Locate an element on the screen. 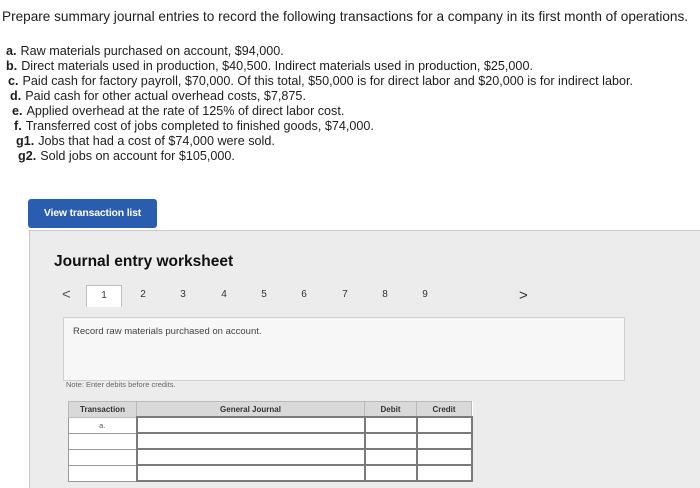  transaction-label: a. is located at coordinates (11, 51).